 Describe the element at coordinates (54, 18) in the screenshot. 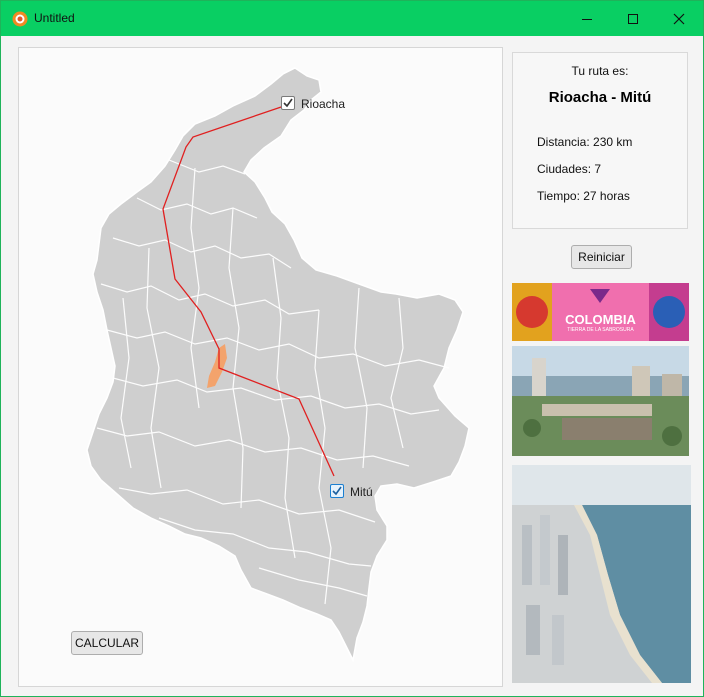

I see `window-title: Untitled` at that location.